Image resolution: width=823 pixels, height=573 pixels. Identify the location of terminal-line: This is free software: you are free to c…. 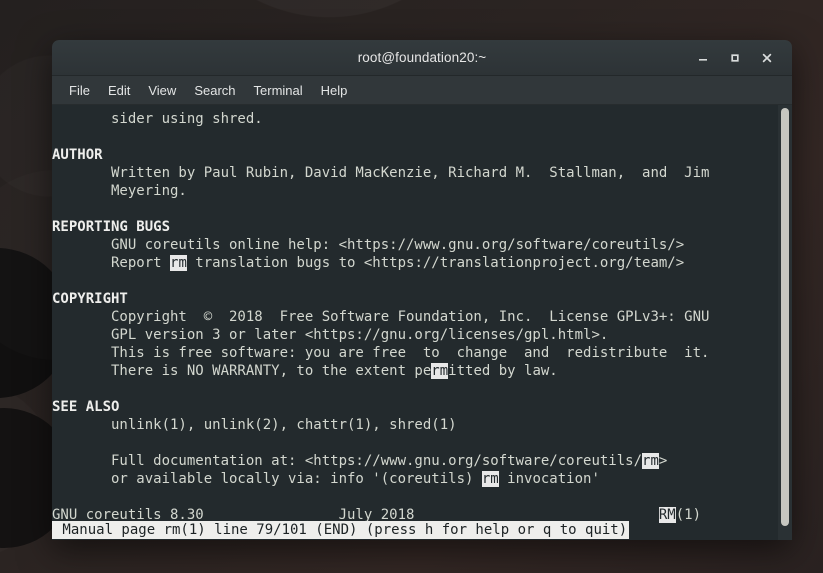
(415, 353).